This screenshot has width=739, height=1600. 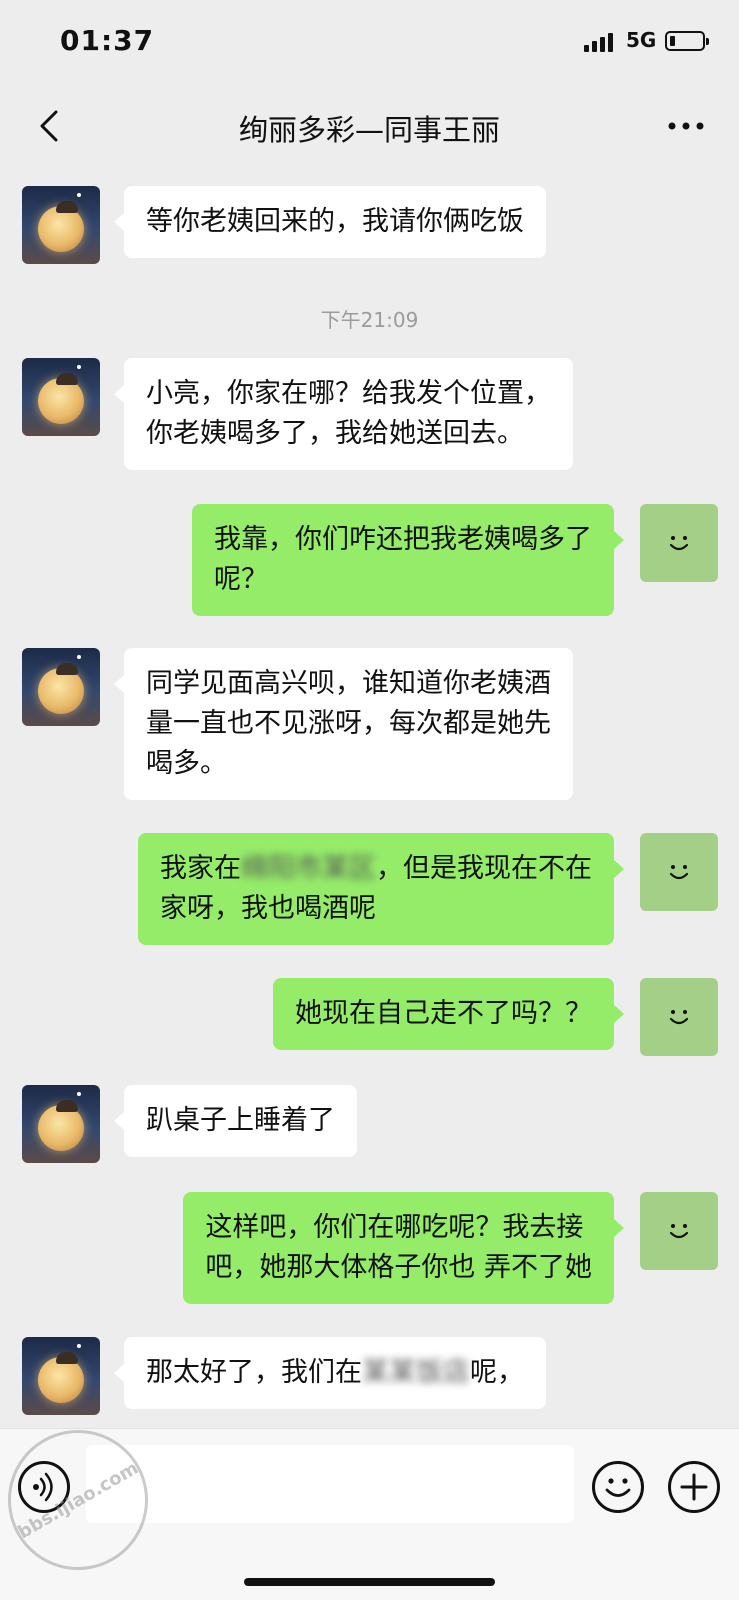 I want to click on message-bubble-outgoing: 她现在自己走不了吗？？, so click(x=448, y=1014).